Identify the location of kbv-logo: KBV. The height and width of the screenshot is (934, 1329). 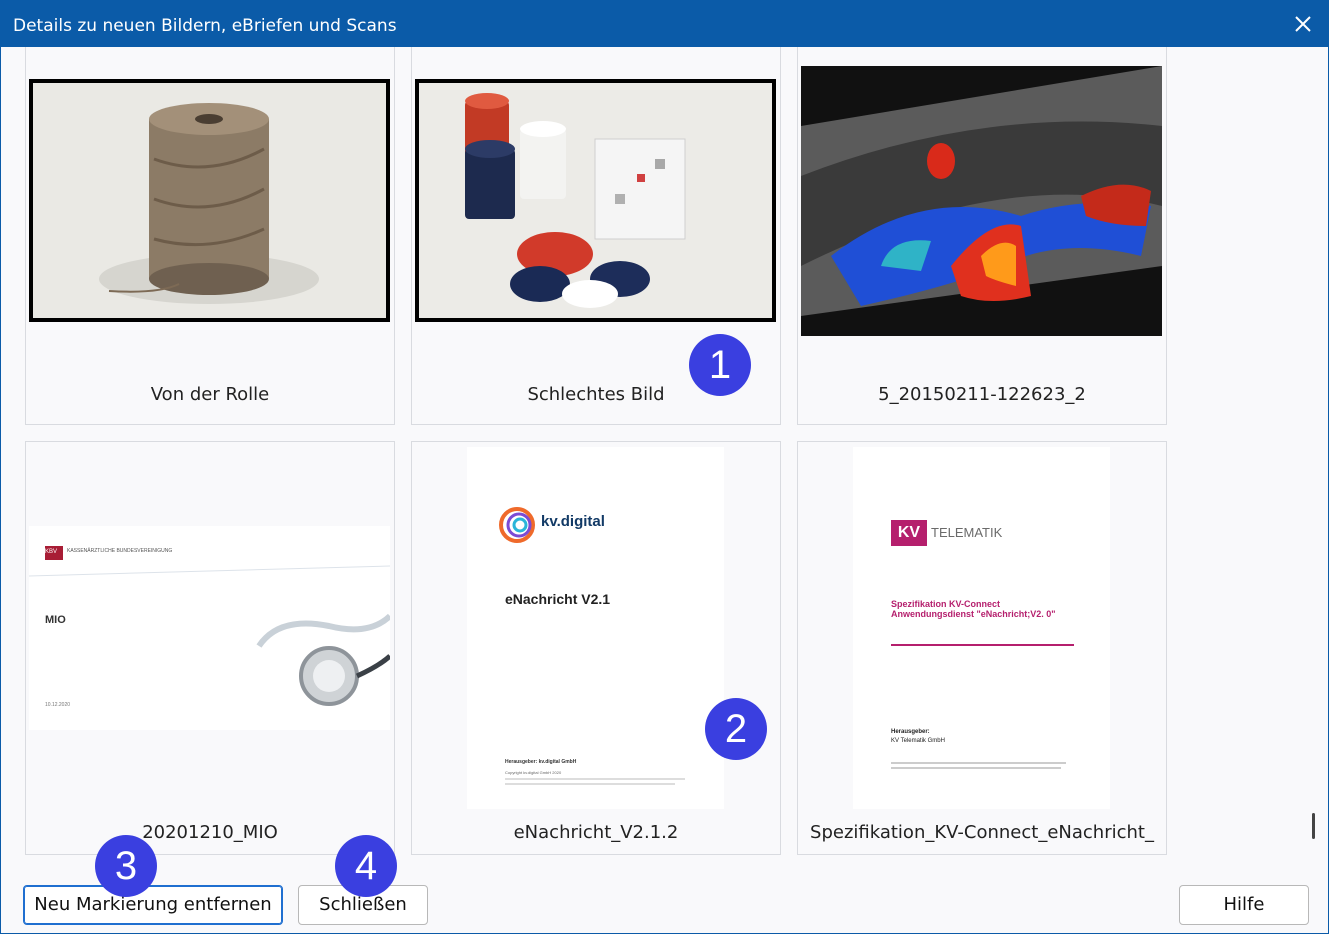
(51, 552).